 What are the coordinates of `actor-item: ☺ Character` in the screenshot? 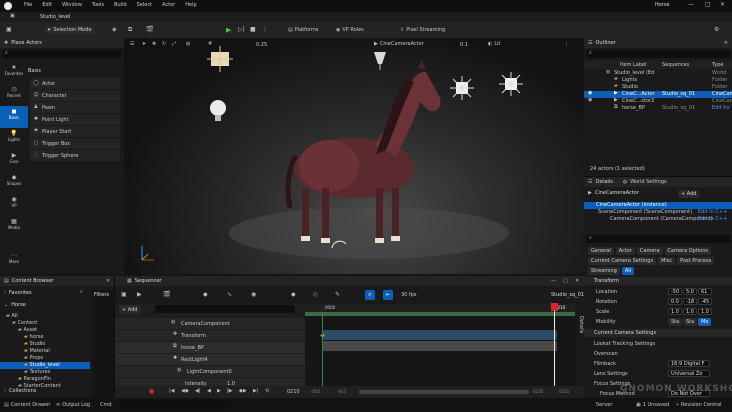 It's located at (75, 95).